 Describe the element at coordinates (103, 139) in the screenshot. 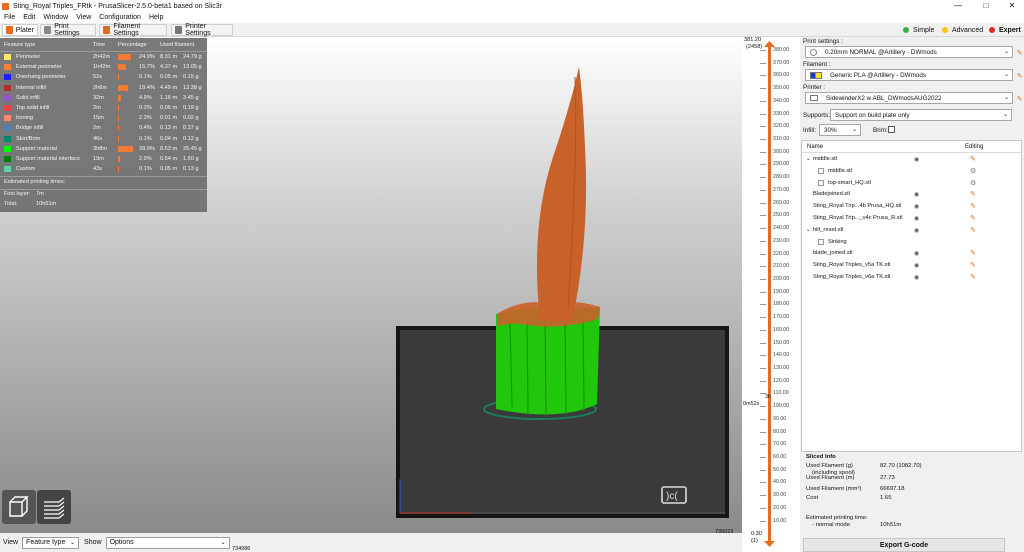

I see `legend-row: Skirt/Brim 46s 0.1% 0.04 m 0.12 g` at that location.